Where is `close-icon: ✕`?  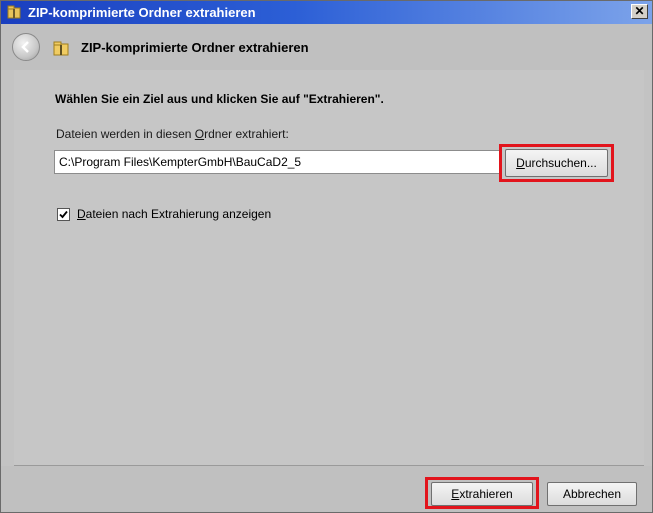
close-icon: ✕ is located at coordinates (639, 11).